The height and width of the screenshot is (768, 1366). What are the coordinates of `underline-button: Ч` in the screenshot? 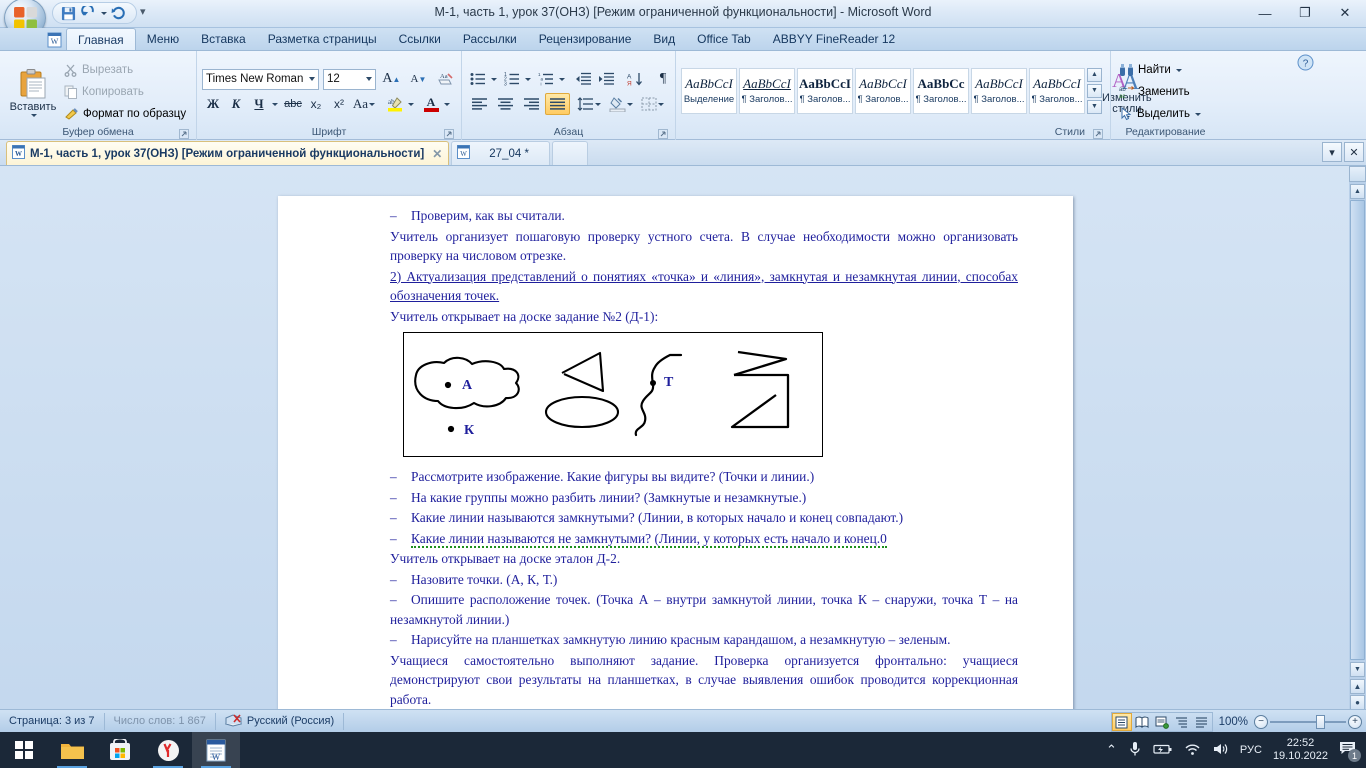 It's located at (259, 104).